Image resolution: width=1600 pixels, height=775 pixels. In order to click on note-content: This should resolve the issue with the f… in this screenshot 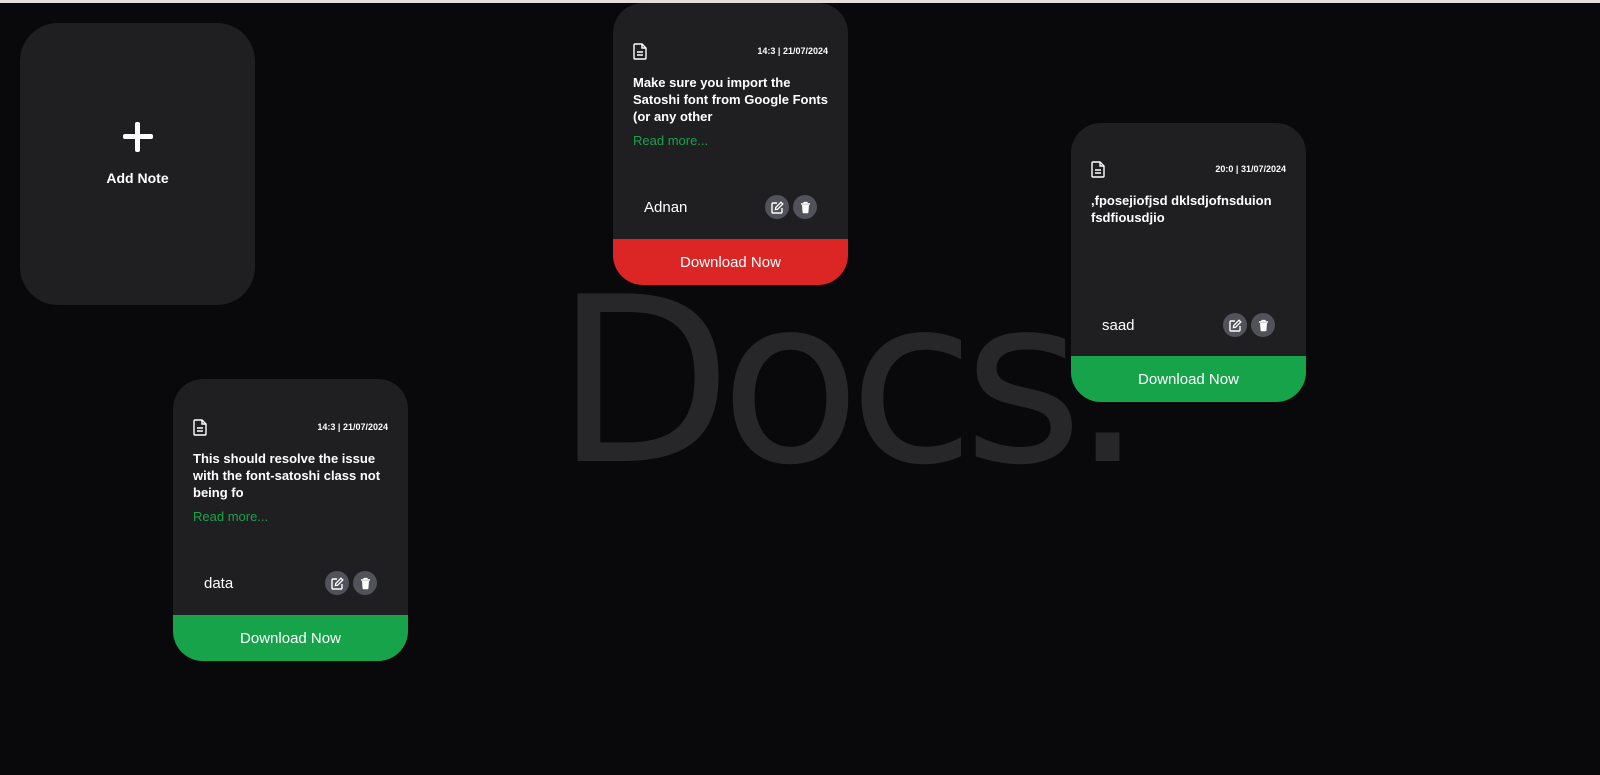, I will do `click(287, 475)`.